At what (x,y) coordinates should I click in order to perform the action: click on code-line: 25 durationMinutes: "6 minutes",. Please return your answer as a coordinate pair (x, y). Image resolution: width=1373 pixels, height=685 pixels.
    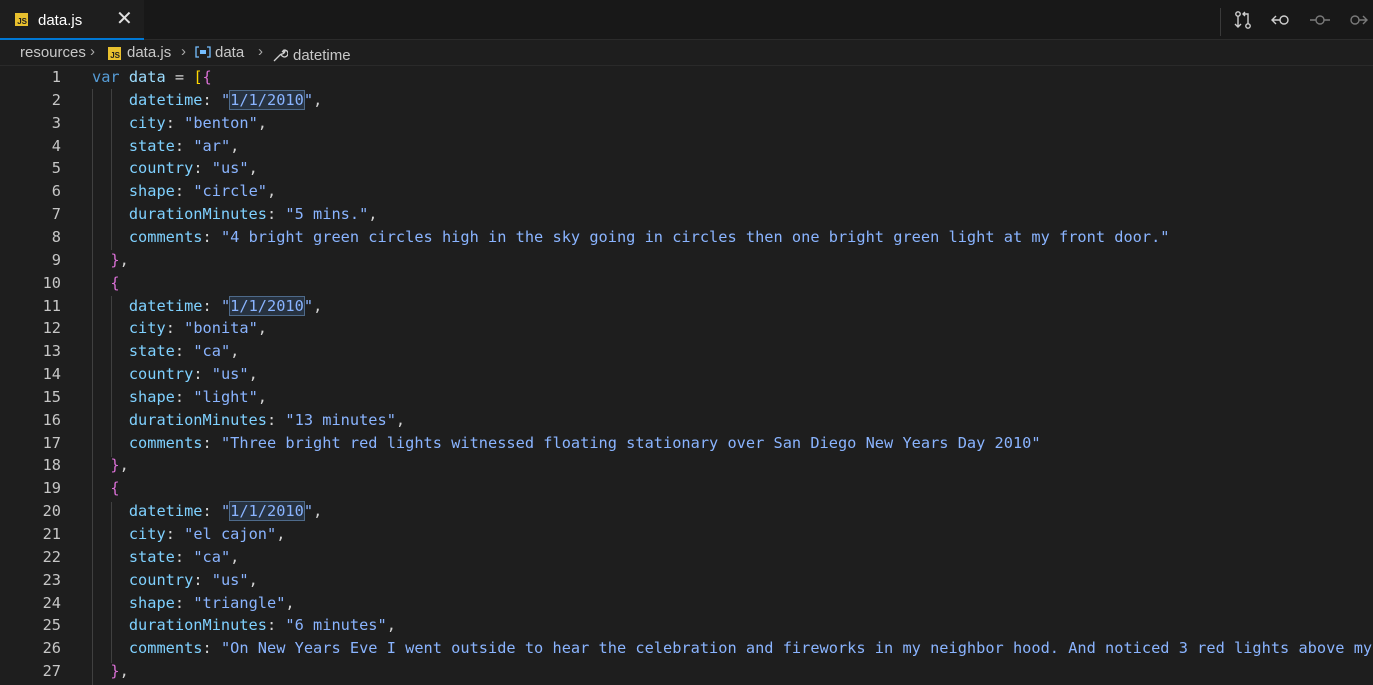
    Looking at the image, I should click on (686, 625).